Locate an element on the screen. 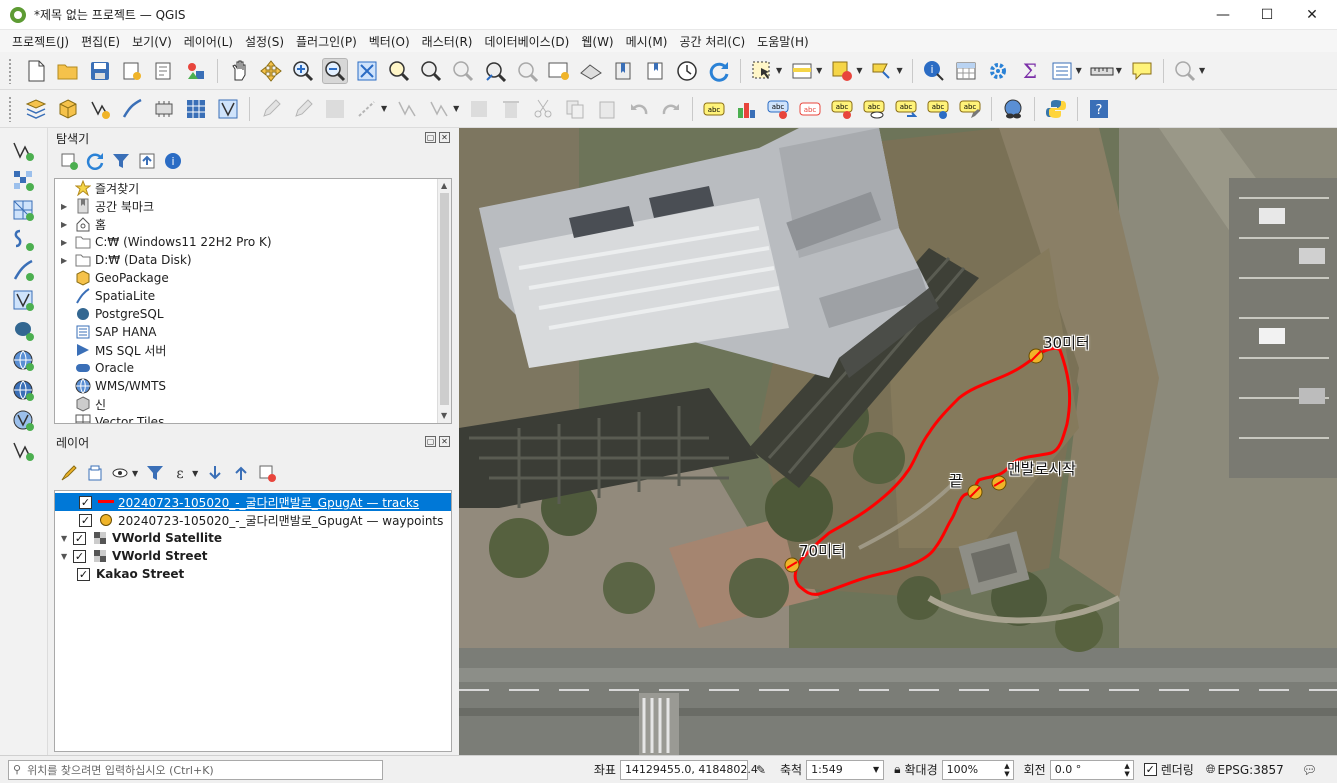  manage-map-themes-icon is located at coordinates (121, 473).